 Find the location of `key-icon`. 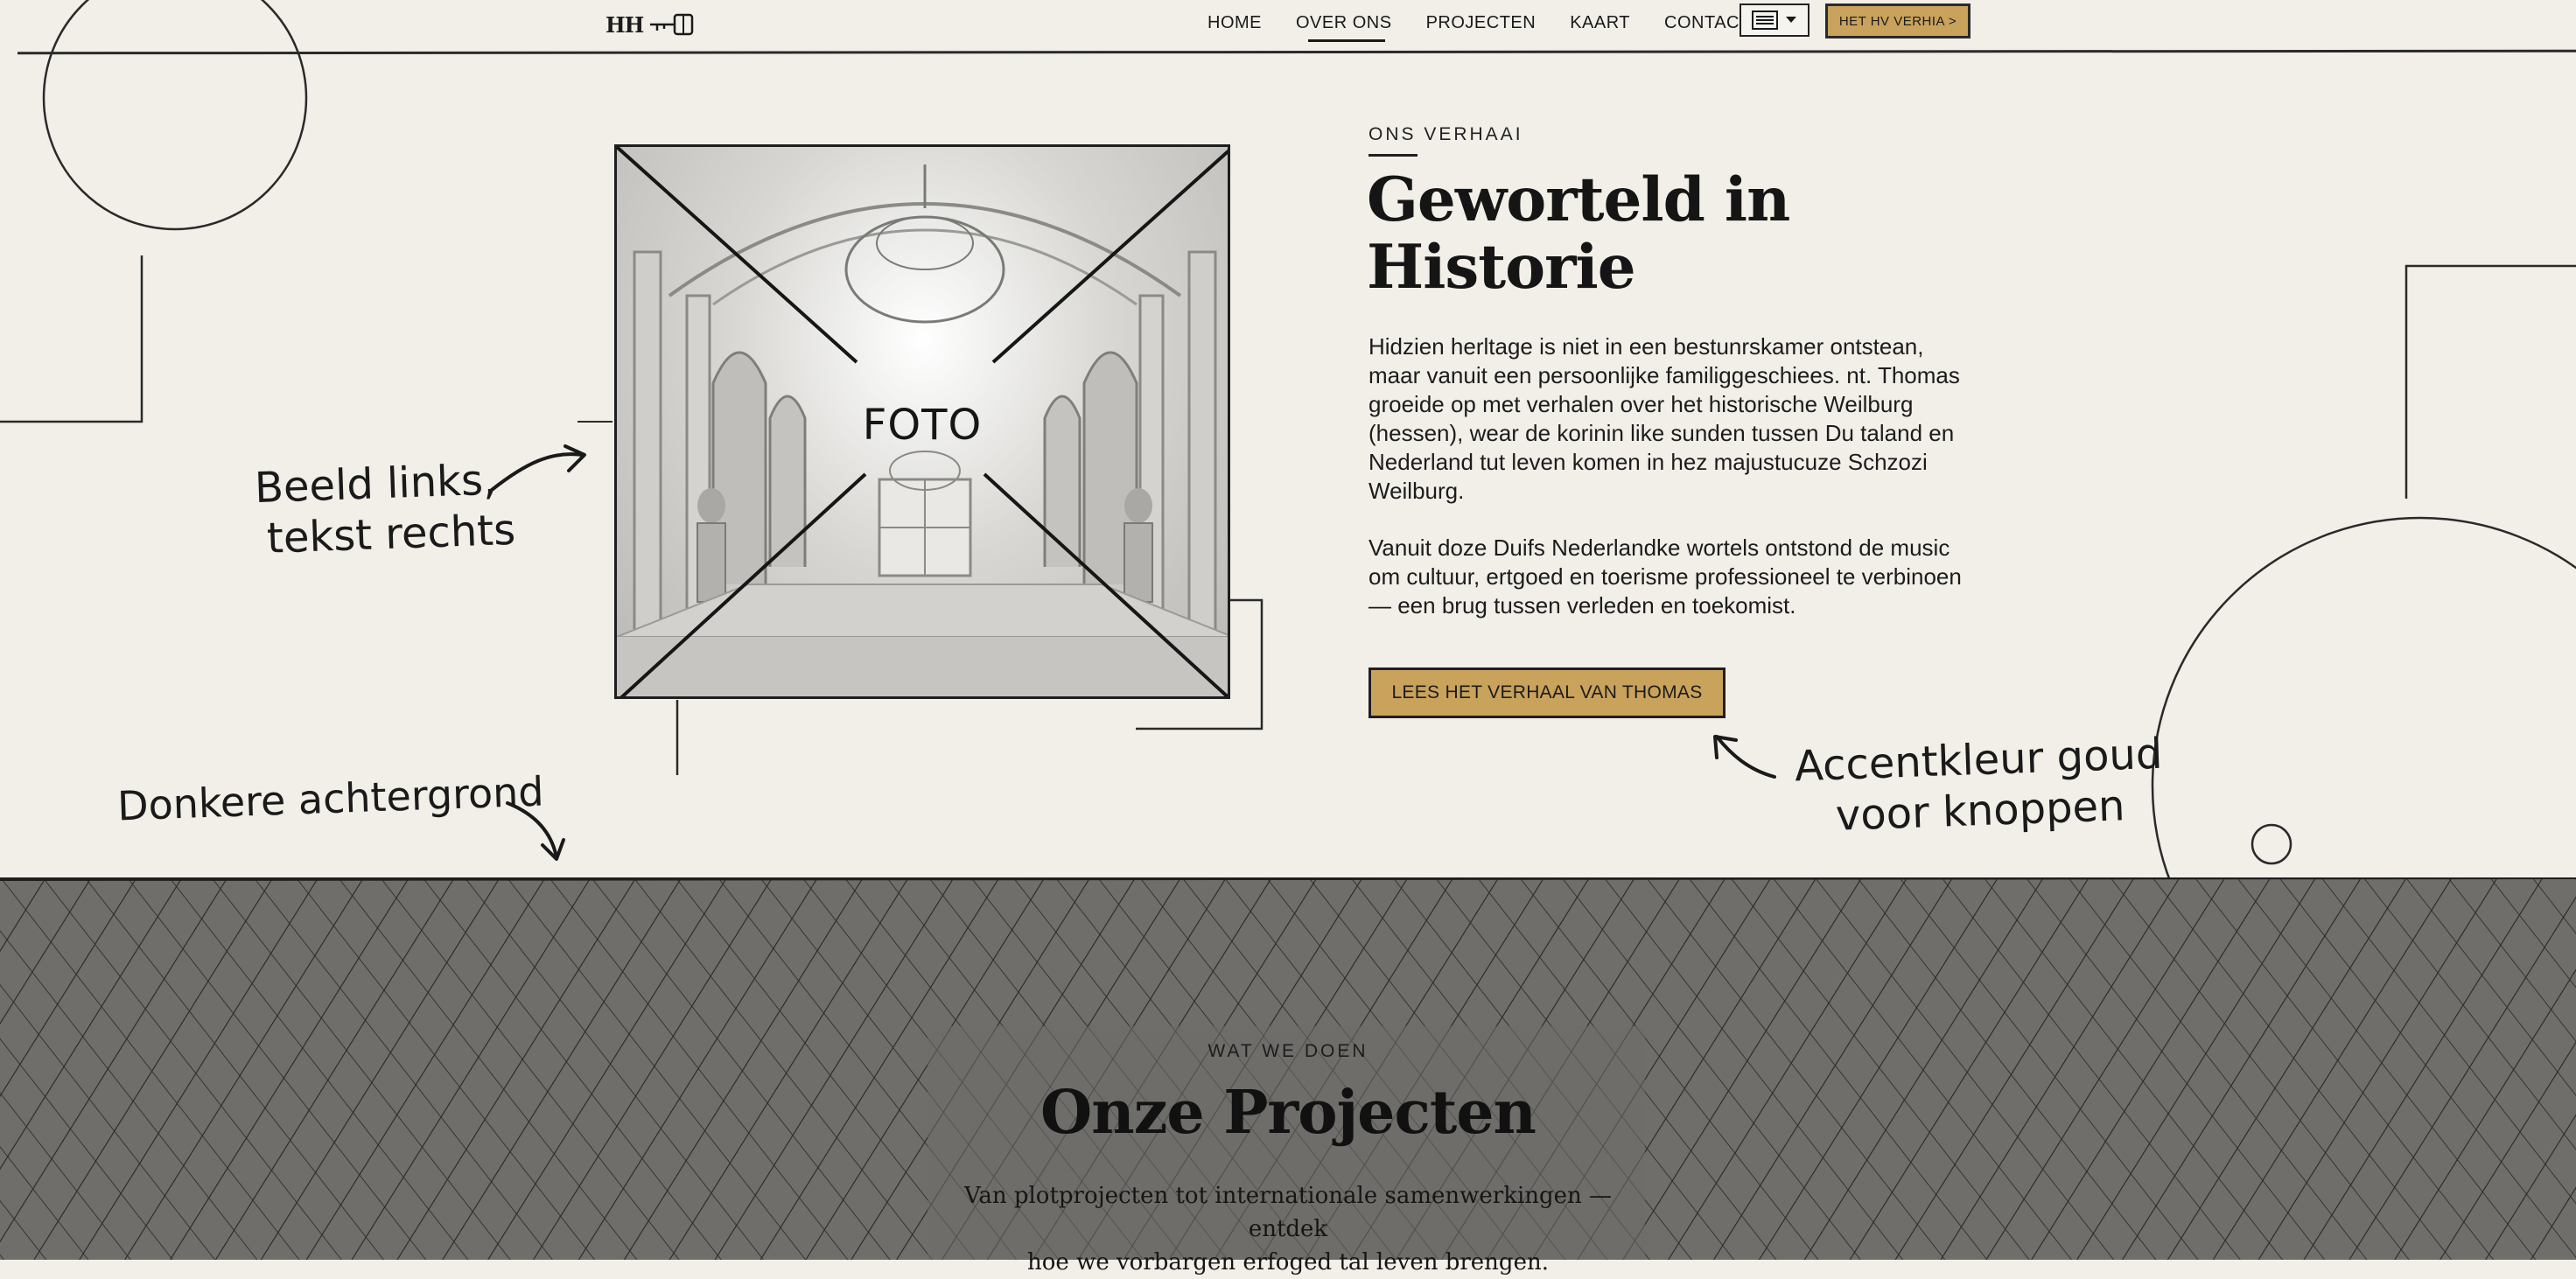

key-icon is located at coordinates (672, 24).